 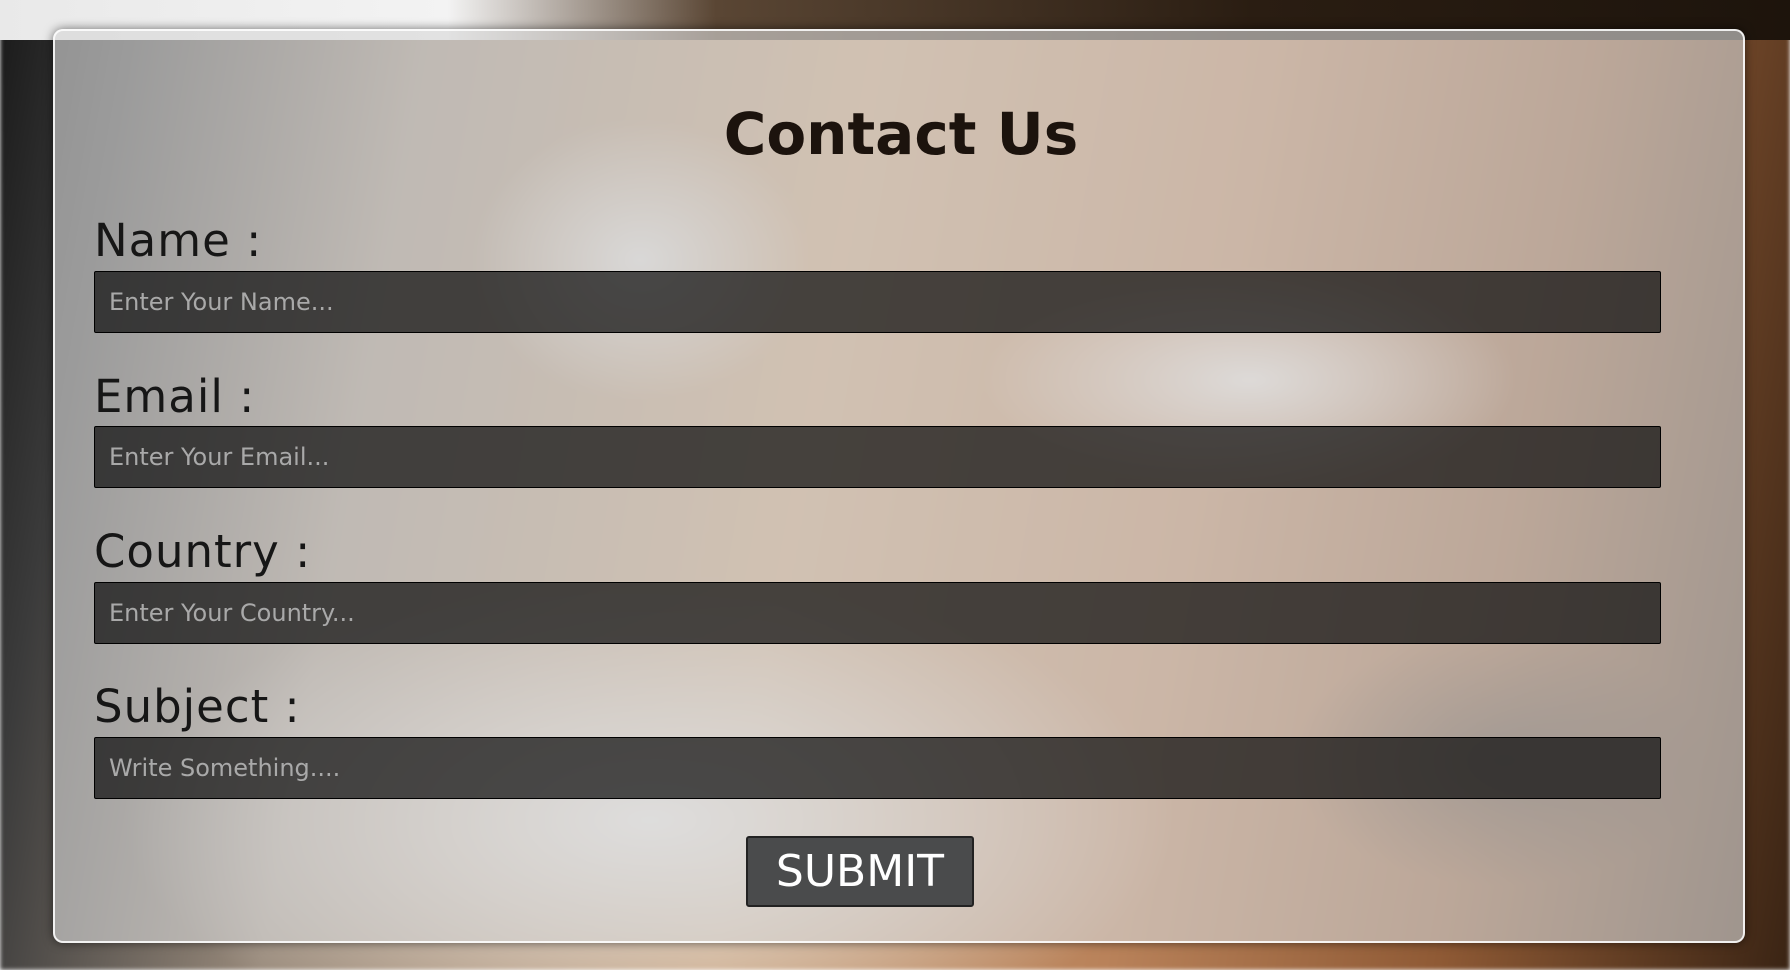 I want to click on country-label: Country :, so click(x=203, y=551).